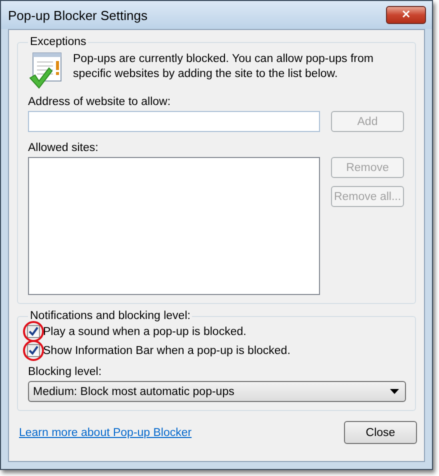 The height and width of the screenshot is (476, 439). Describe the element at coordinates (65, 372) in the screenshot. I see `blocking-level-label: Blocking level:` at that location.